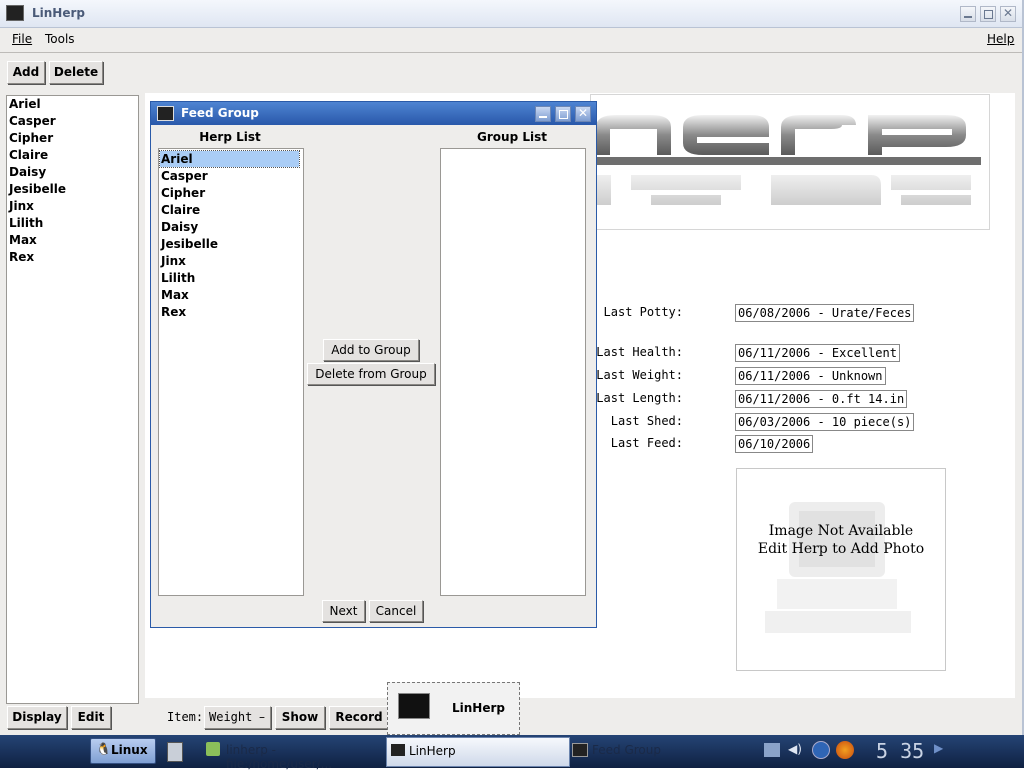 The image size is (1024, 771). I want to click on calculator-icon, so click(175, 752).